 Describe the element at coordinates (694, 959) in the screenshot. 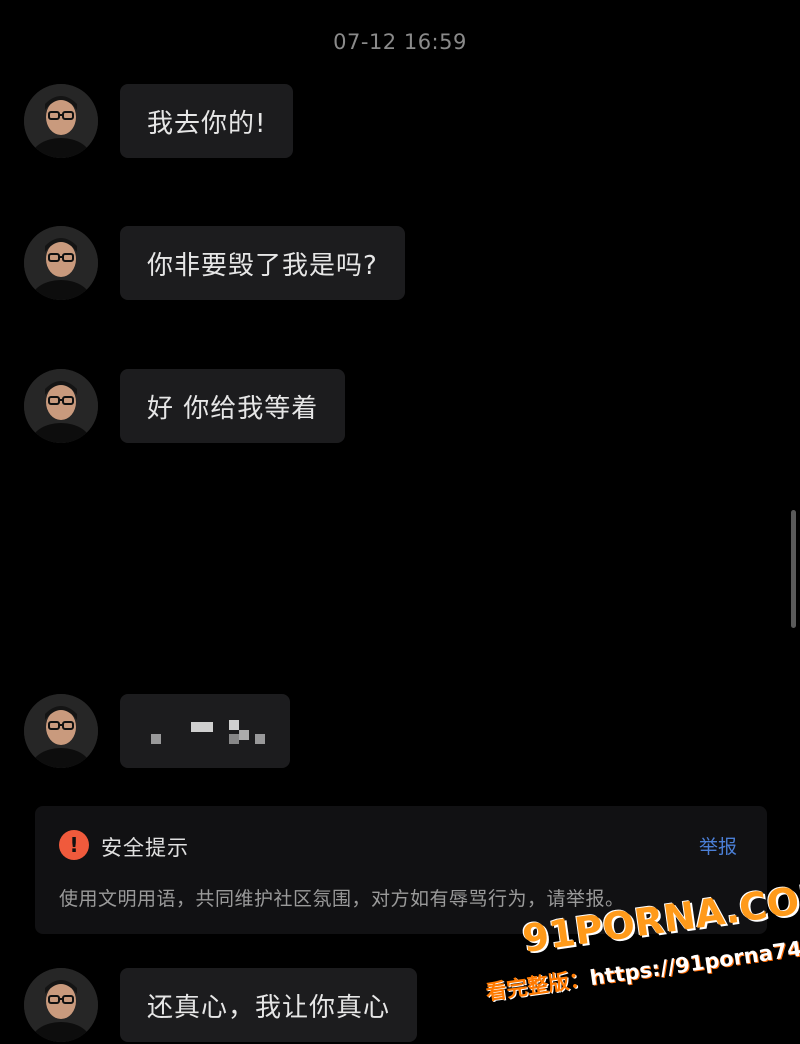

I see `watermark-url: https://91porna74.com` at that location.